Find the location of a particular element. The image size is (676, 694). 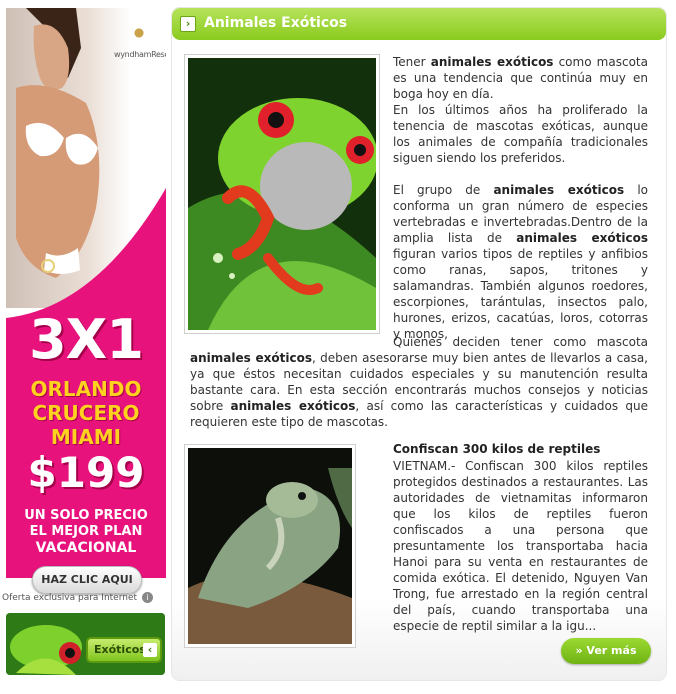

exoticos-label: Exóticos is located at coordinates (120, 649).